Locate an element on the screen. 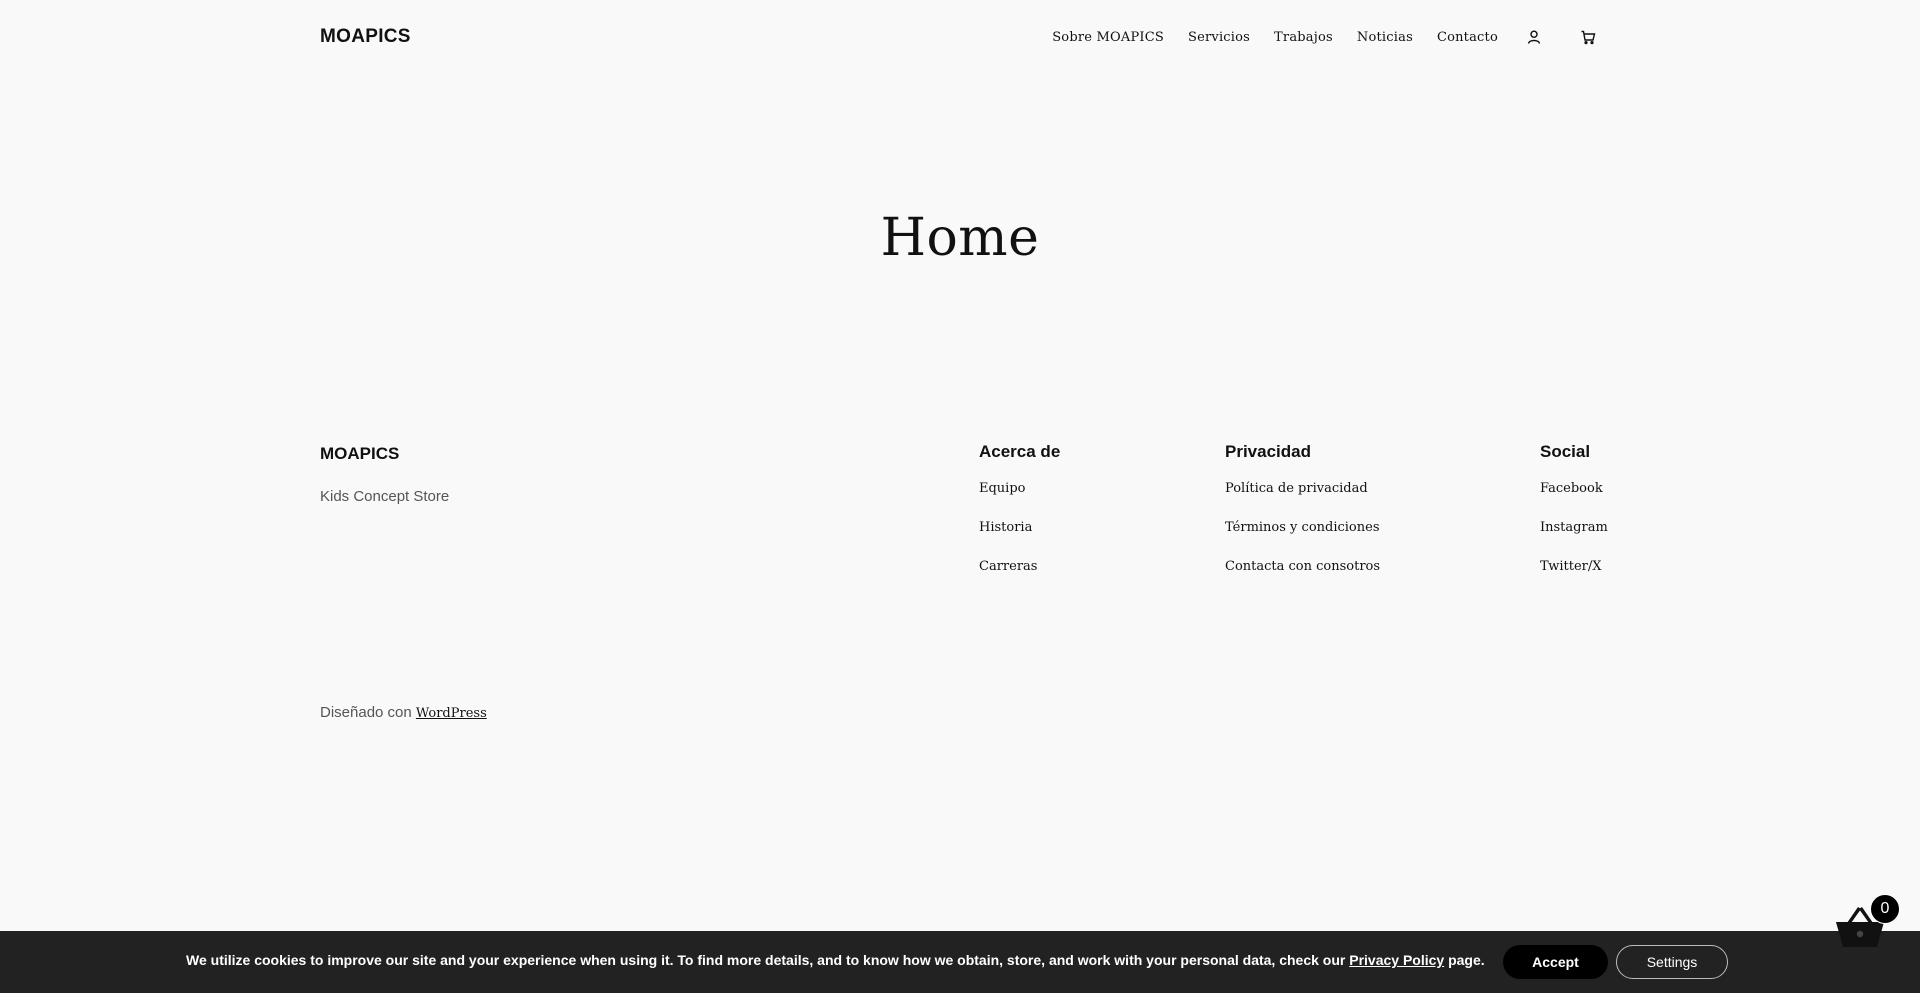 This screenshot has height=993, width=1920. footer-brand: MOAPICS is located at coordinates (359, 454).